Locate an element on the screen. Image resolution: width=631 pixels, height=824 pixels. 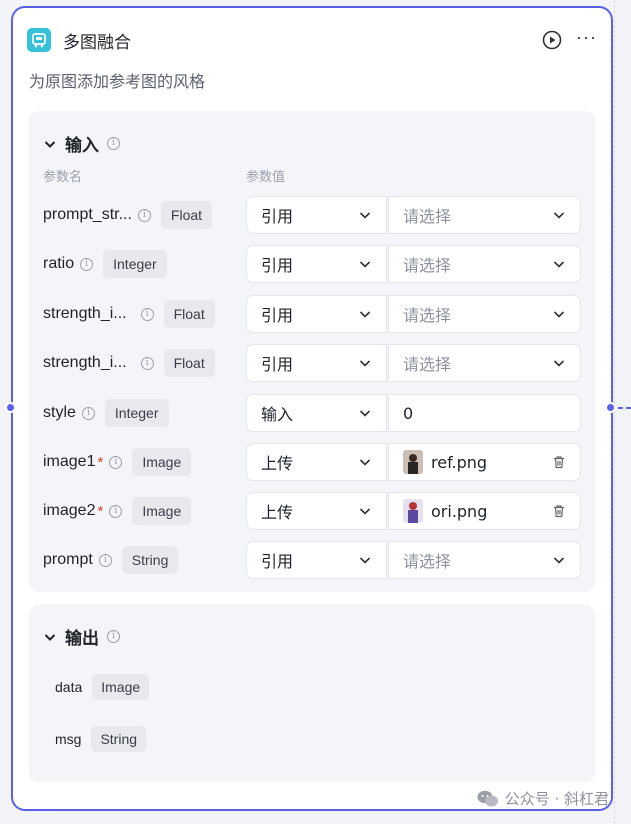
style-value-input: 0 is located at coordinates (484, 413).